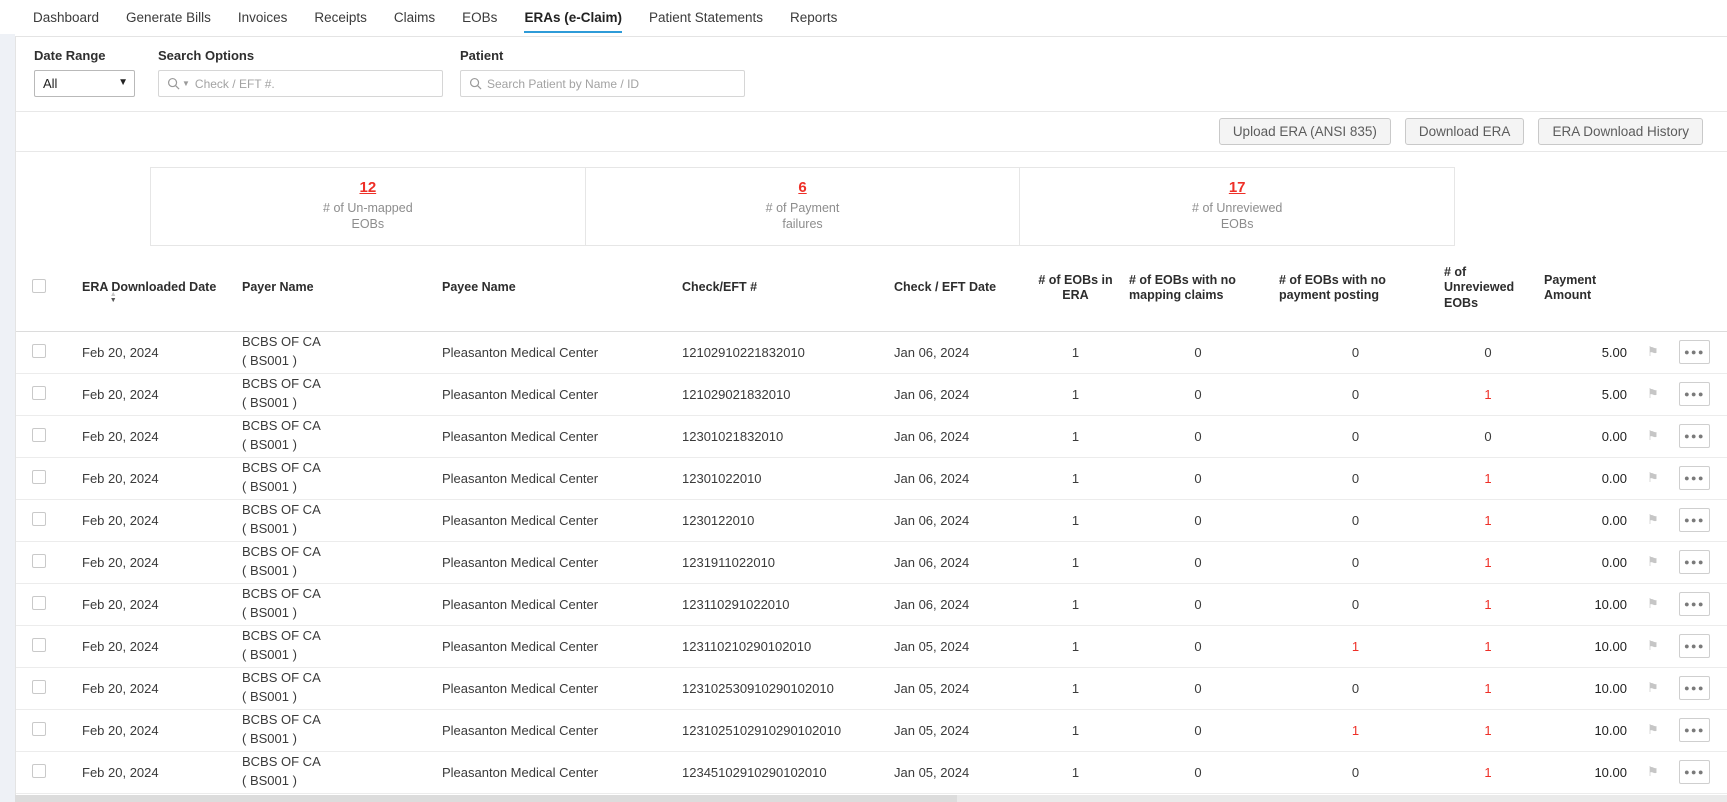 The height and width of the screenshot is (802, 1727). What do you see at coordinates (611, 83) in the screenshot?
I see `patient-search-input` at bounding box center [611, 83].